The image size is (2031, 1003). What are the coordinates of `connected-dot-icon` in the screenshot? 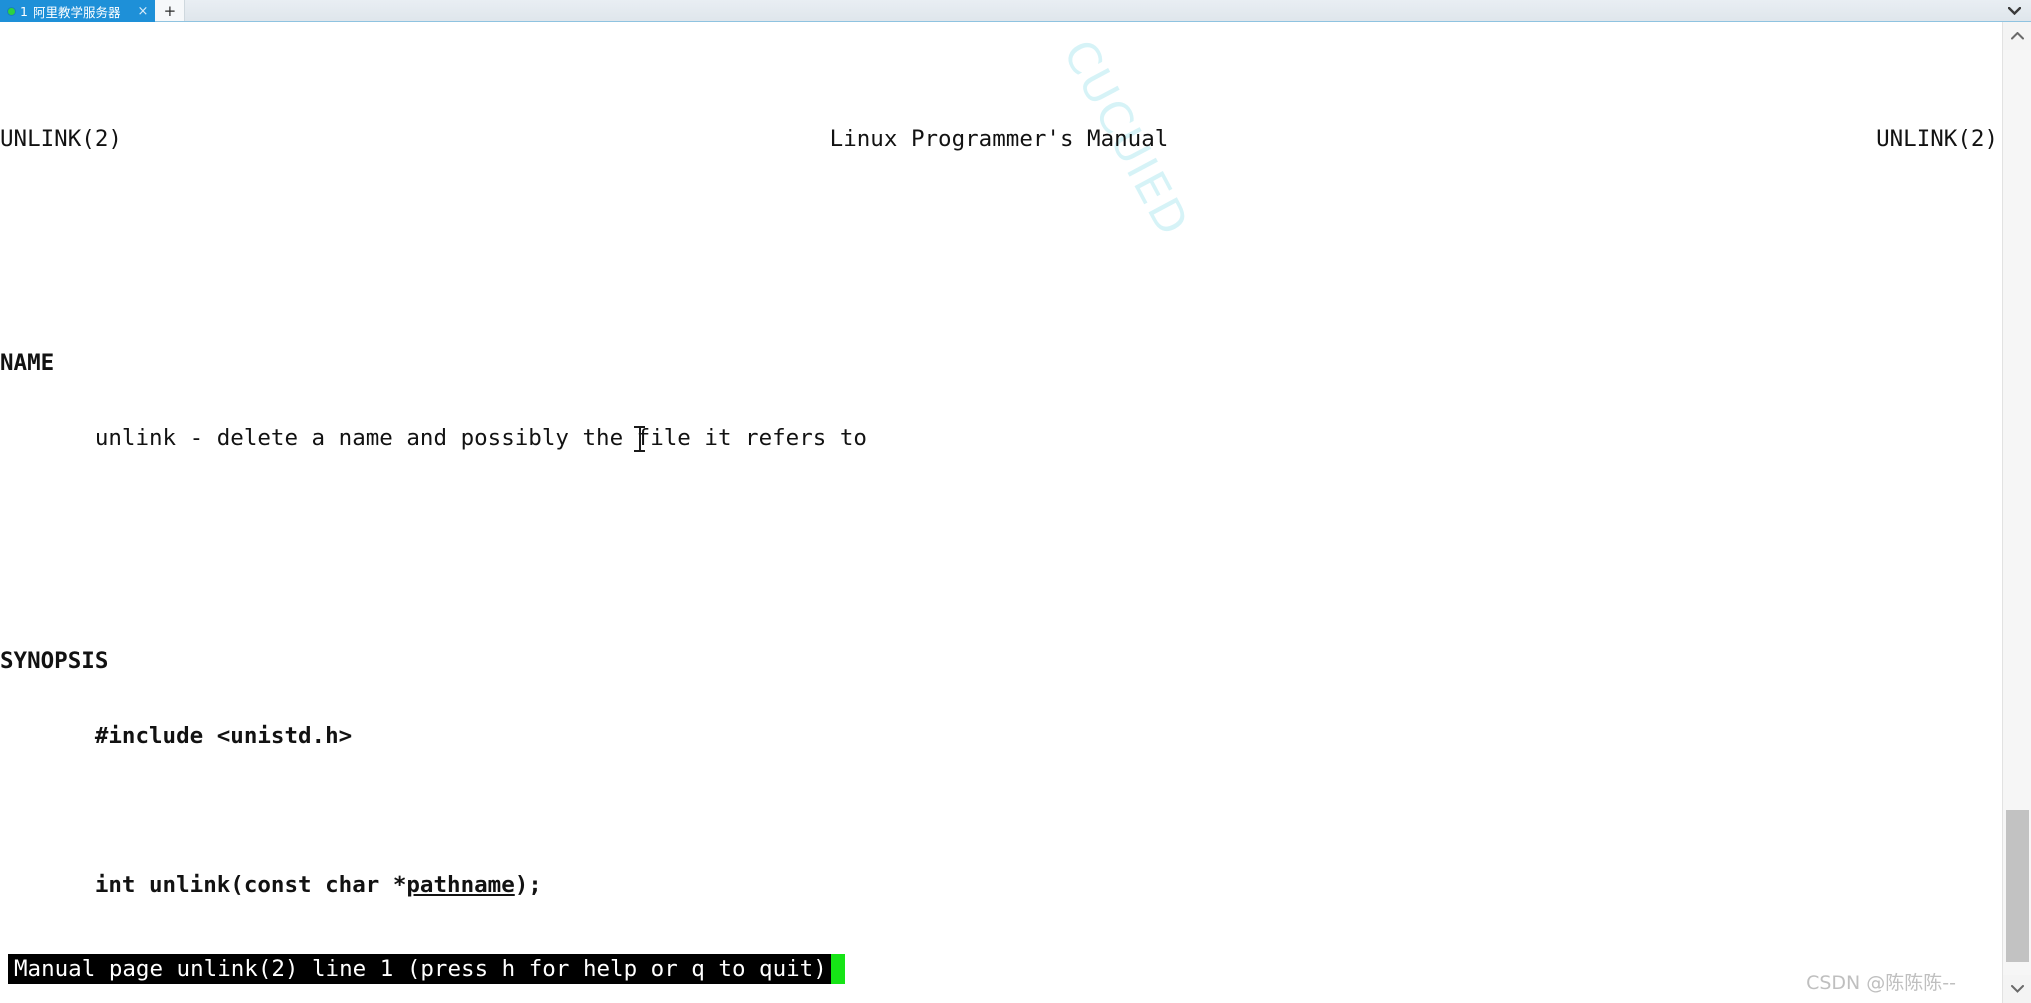 It's located at (11, 11).